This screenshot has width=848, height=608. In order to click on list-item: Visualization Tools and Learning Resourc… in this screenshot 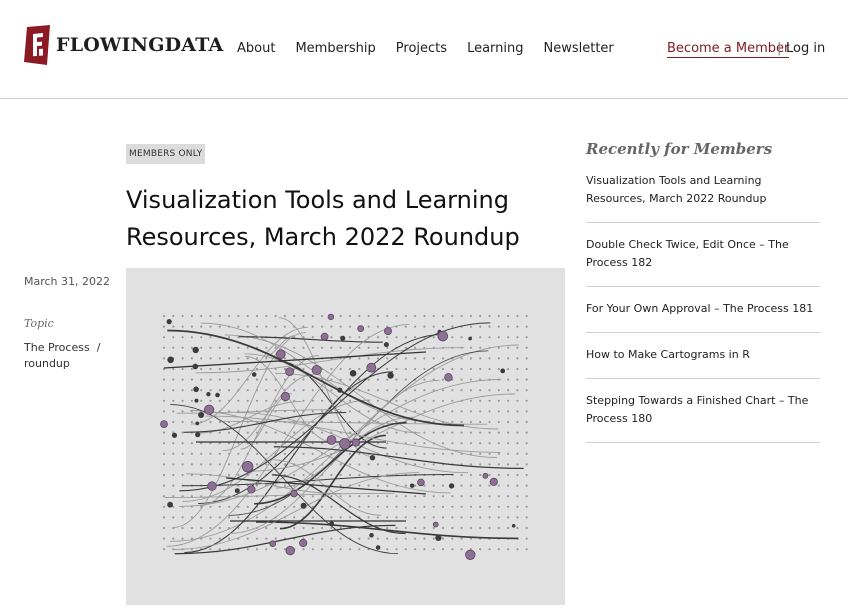, I will do `click(703, 197)`.